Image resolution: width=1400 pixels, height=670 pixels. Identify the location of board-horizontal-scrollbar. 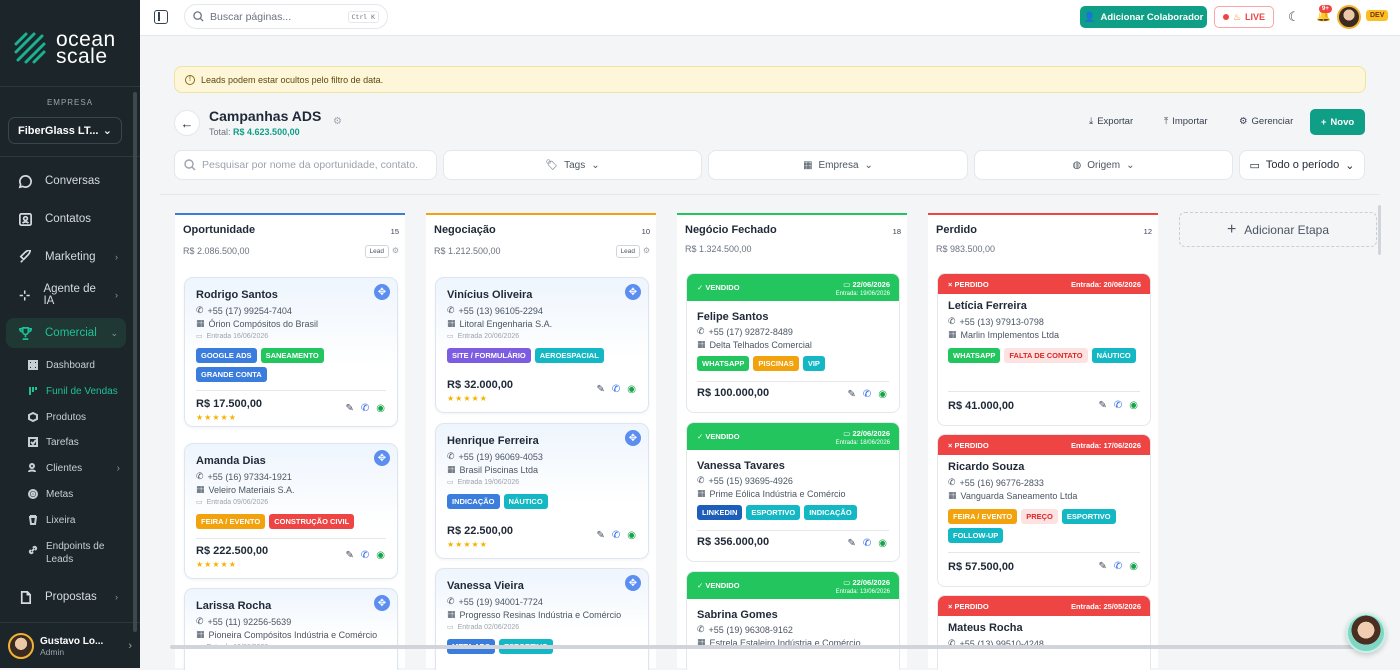
(770, 647).